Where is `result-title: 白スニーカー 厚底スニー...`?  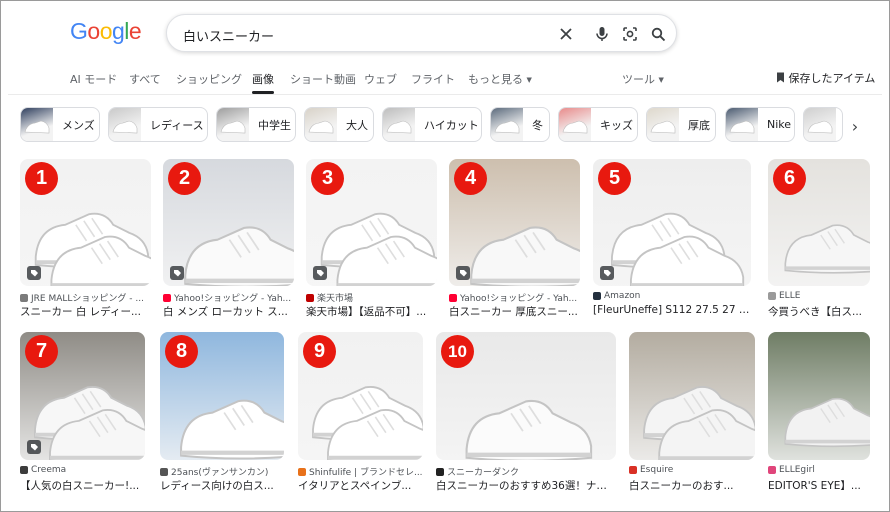 result-title: 白スニーカー 厚底スニー... is located at coordinates (514, 311).